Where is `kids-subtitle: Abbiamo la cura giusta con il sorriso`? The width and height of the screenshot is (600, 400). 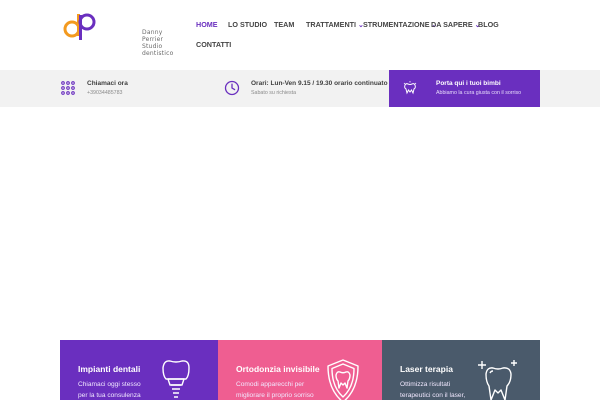
kids-subtitle: Abbiamo la cura giusta con il sorriso is located at coordinates (479, 93).